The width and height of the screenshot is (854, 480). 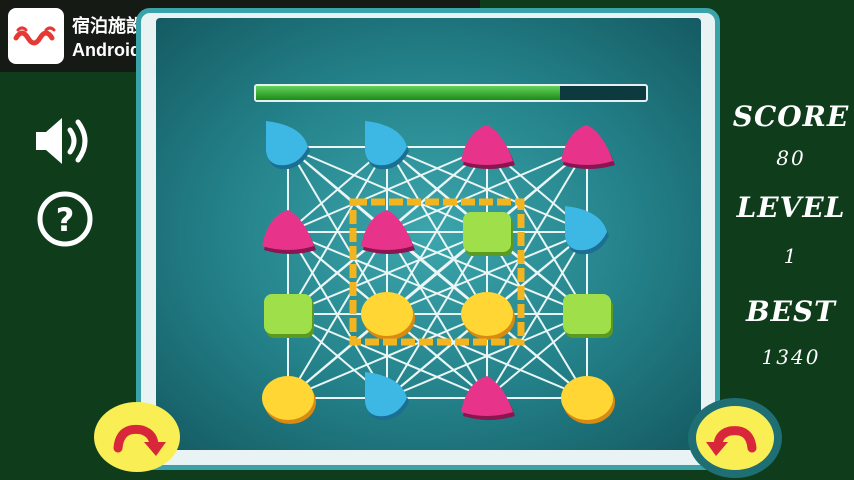 What do you see at coordinates (791, 207) in the screenshot?
I see `level-label: LEVEL` at bounding box center [791, 207].